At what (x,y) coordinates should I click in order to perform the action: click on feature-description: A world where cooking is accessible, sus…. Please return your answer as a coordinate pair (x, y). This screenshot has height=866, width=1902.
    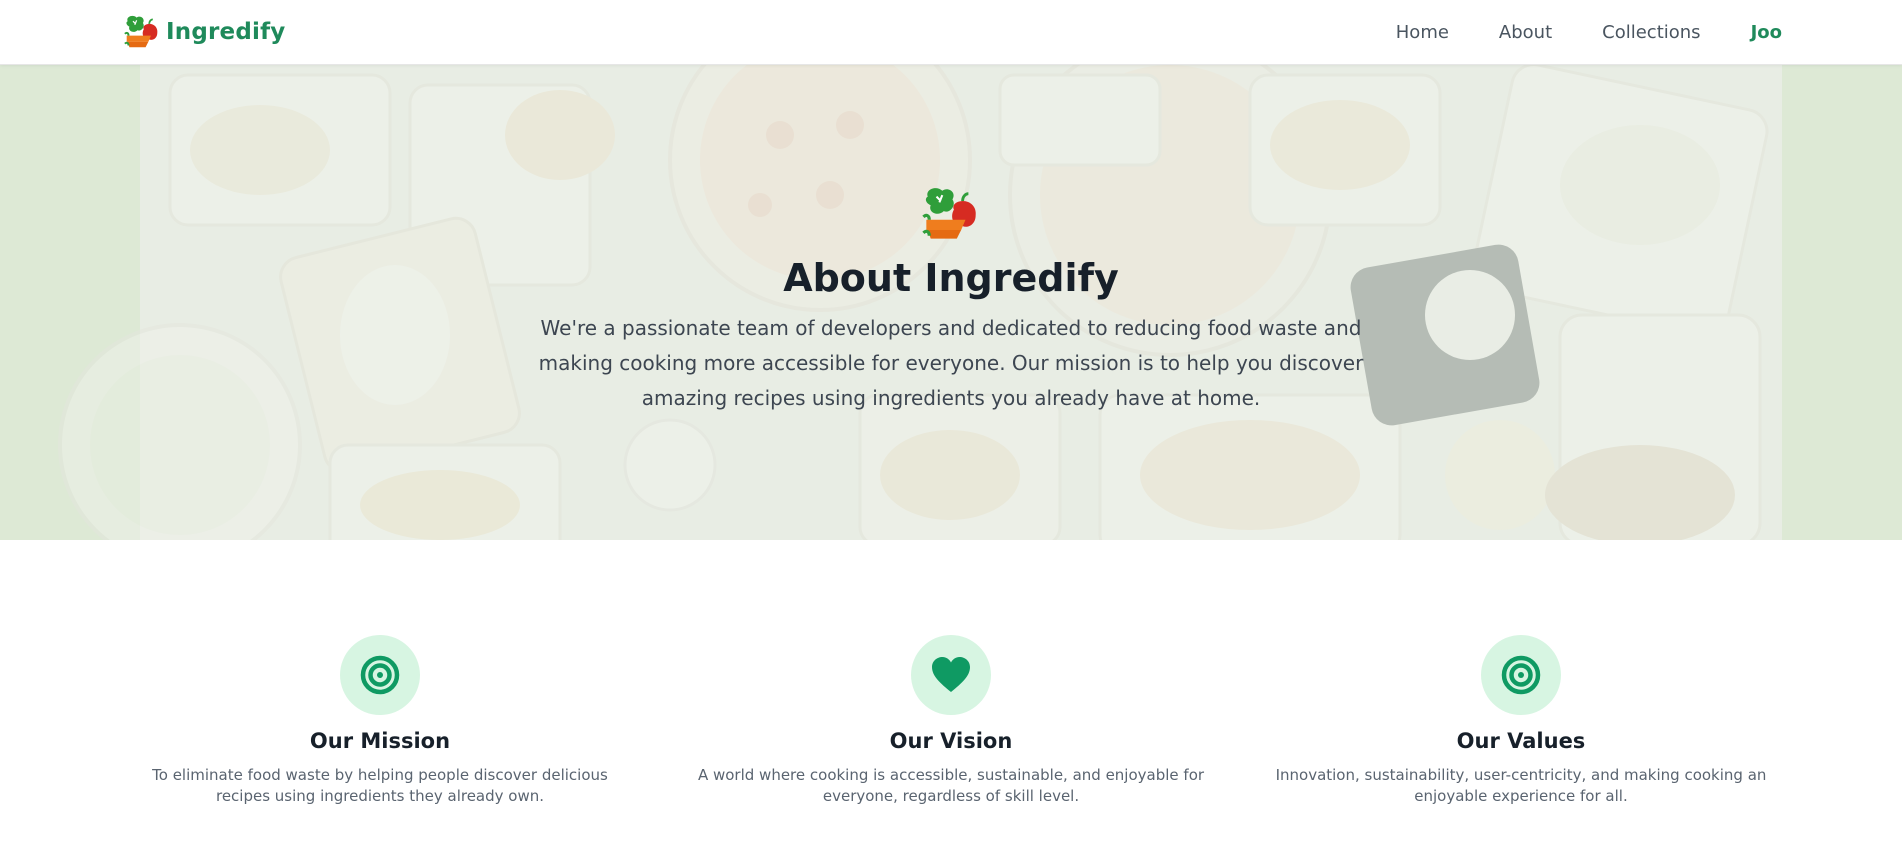
    Looking at the image, I should click on (951, 785).